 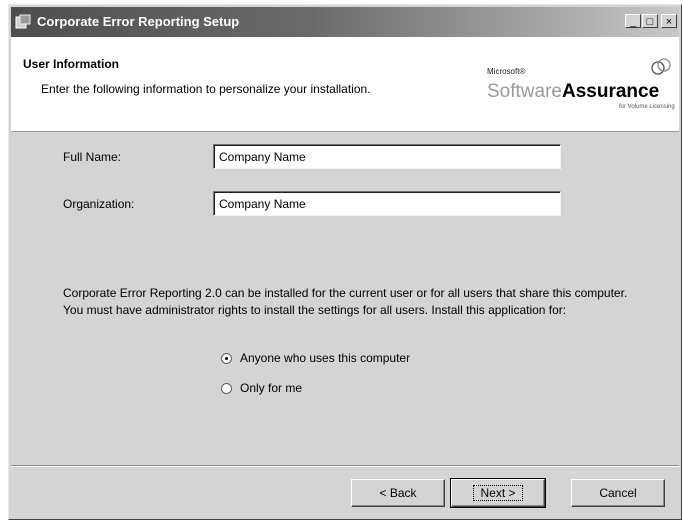 I want to click on radio-label-anyone: Anyone who uses this computer, so click(x=325, y=358).